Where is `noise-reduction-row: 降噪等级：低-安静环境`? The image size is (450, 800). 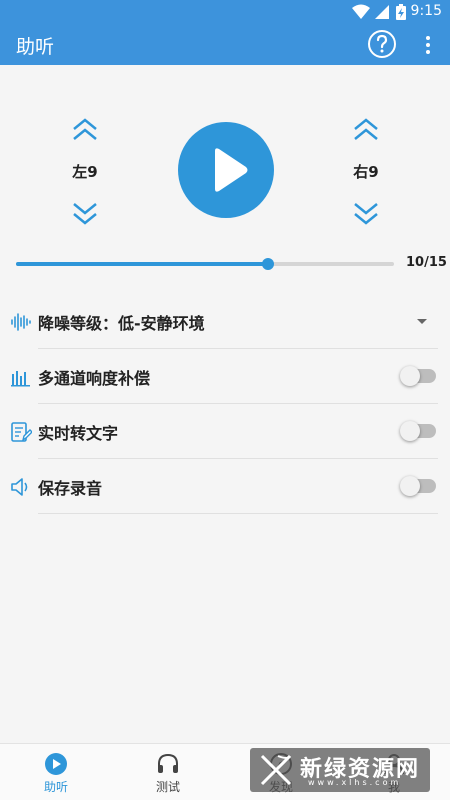
noise-reduction-row: 降噪等级：低-安静环境 is located at coordinates (225, 321).